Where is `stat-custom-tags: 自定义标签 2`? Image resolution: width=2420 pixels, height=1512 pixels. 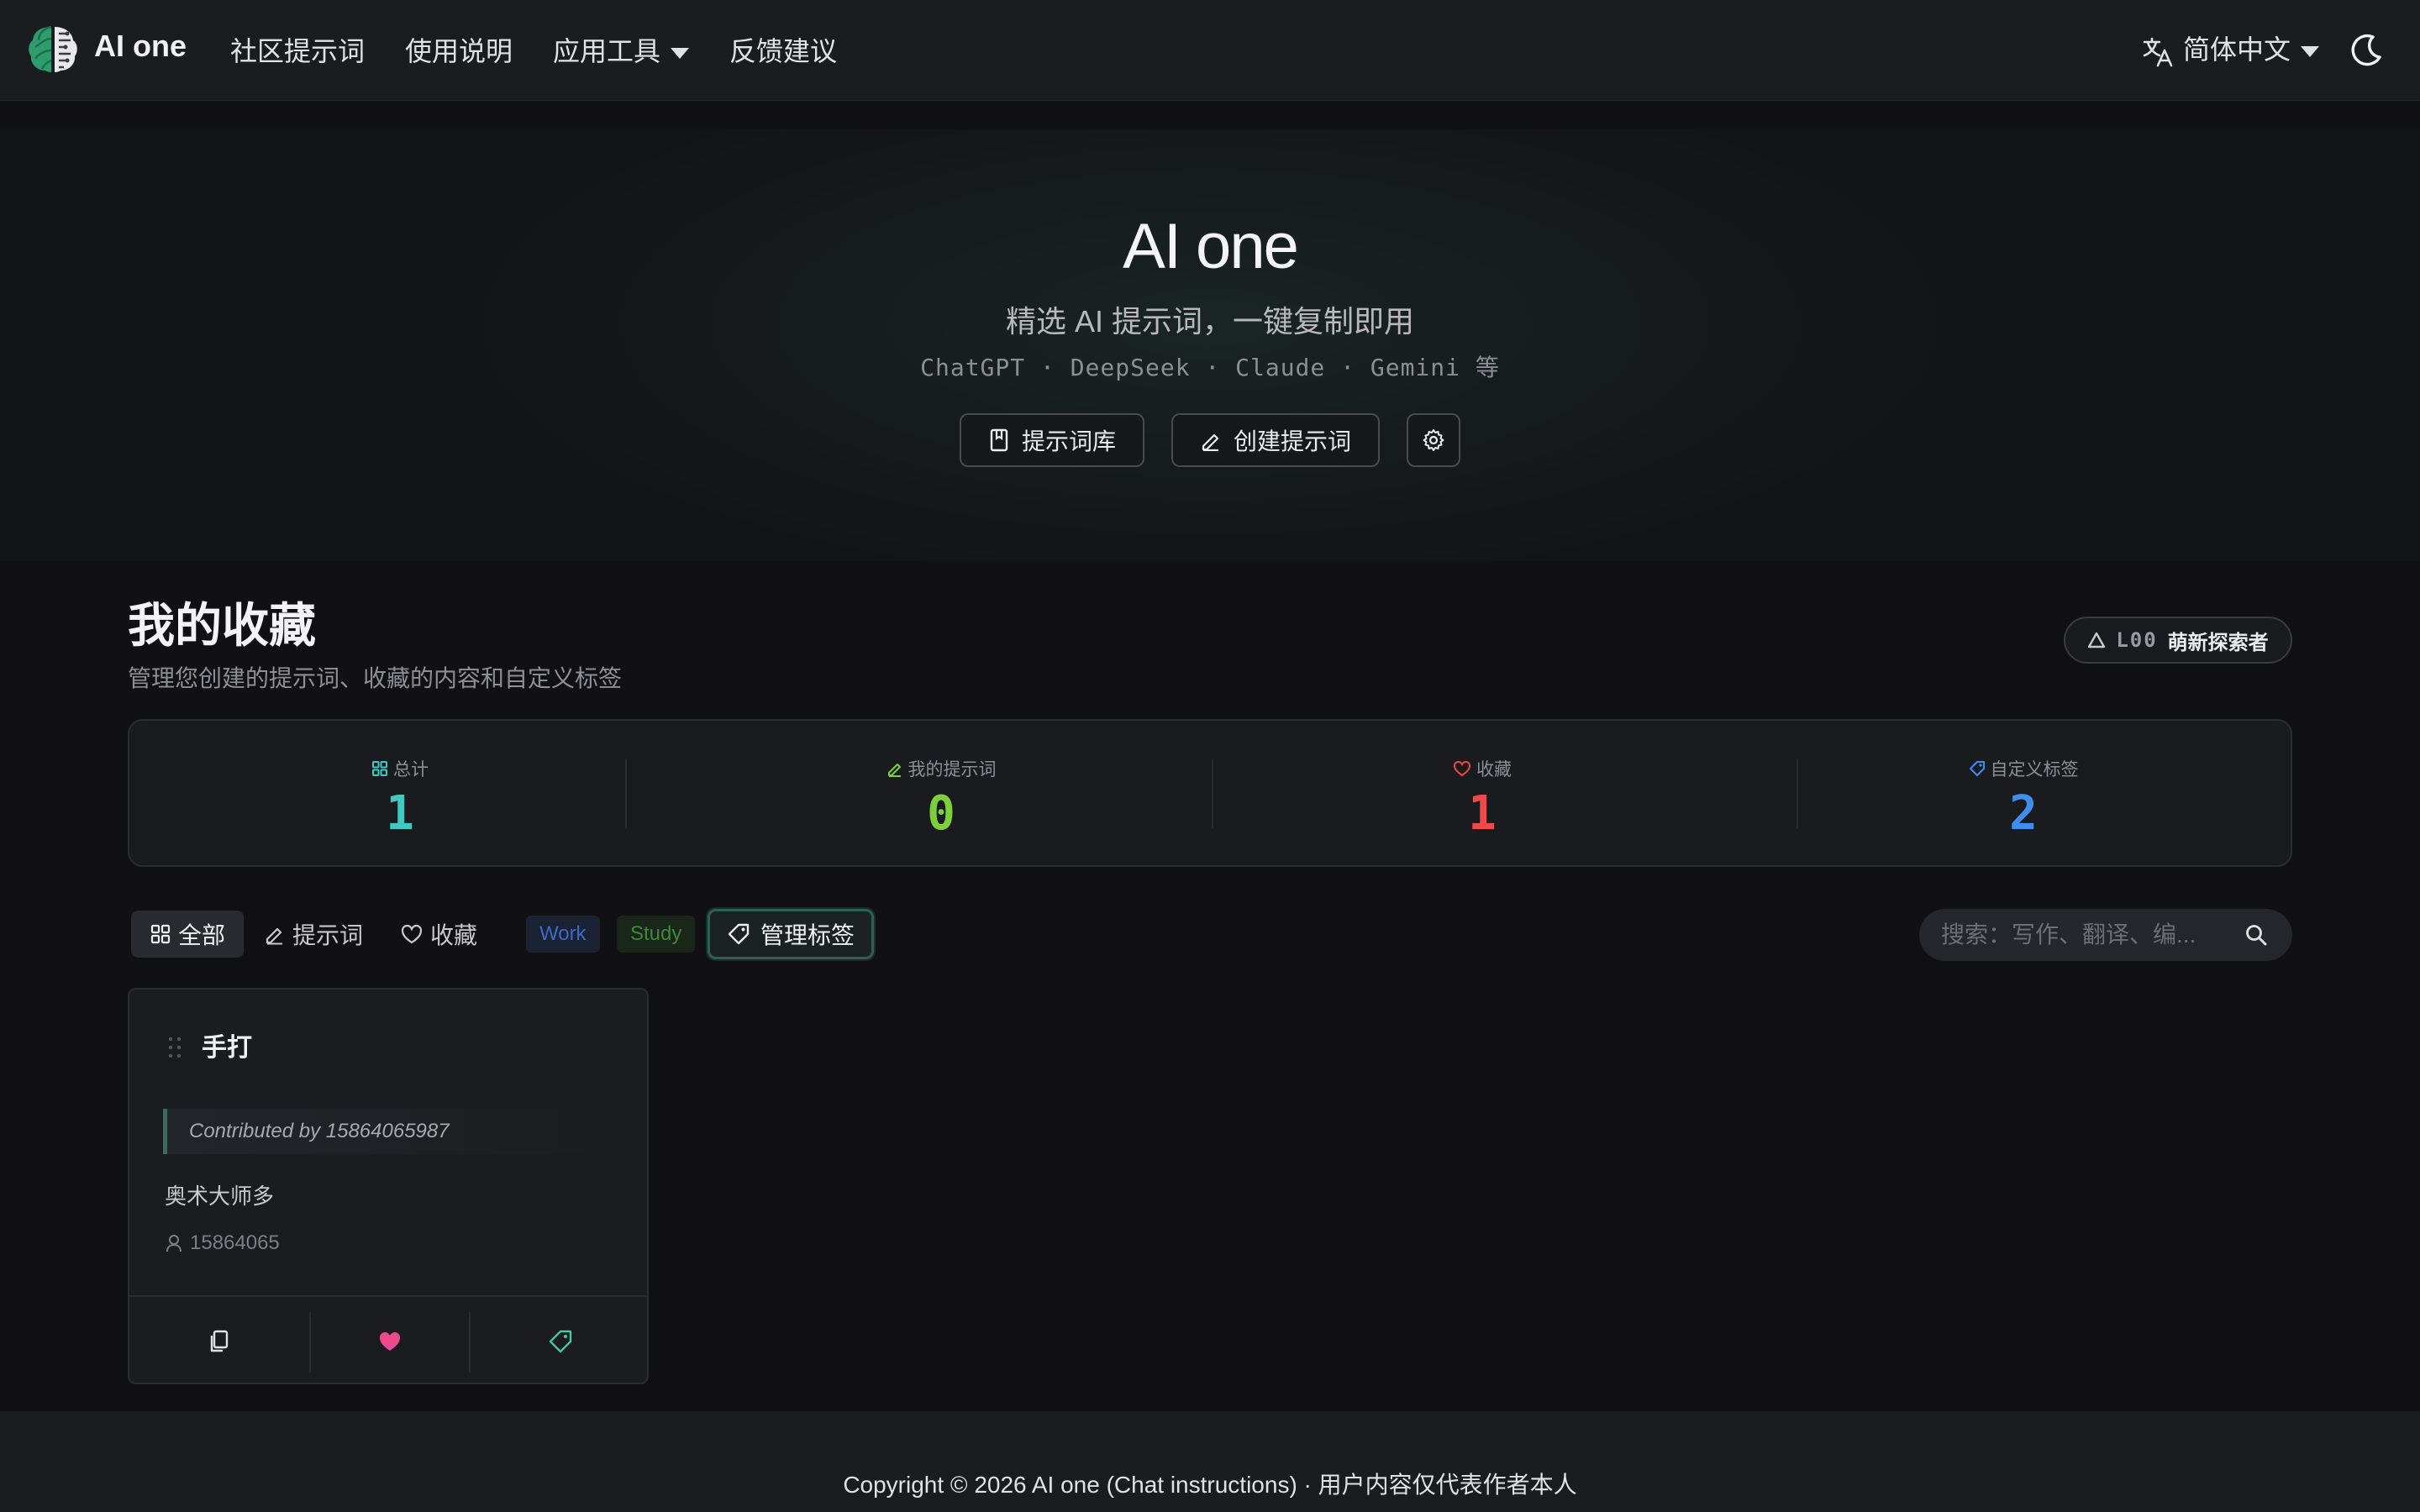 stat-custom-tags: 自定义标签 2 is located at coordinates (2024, 795).